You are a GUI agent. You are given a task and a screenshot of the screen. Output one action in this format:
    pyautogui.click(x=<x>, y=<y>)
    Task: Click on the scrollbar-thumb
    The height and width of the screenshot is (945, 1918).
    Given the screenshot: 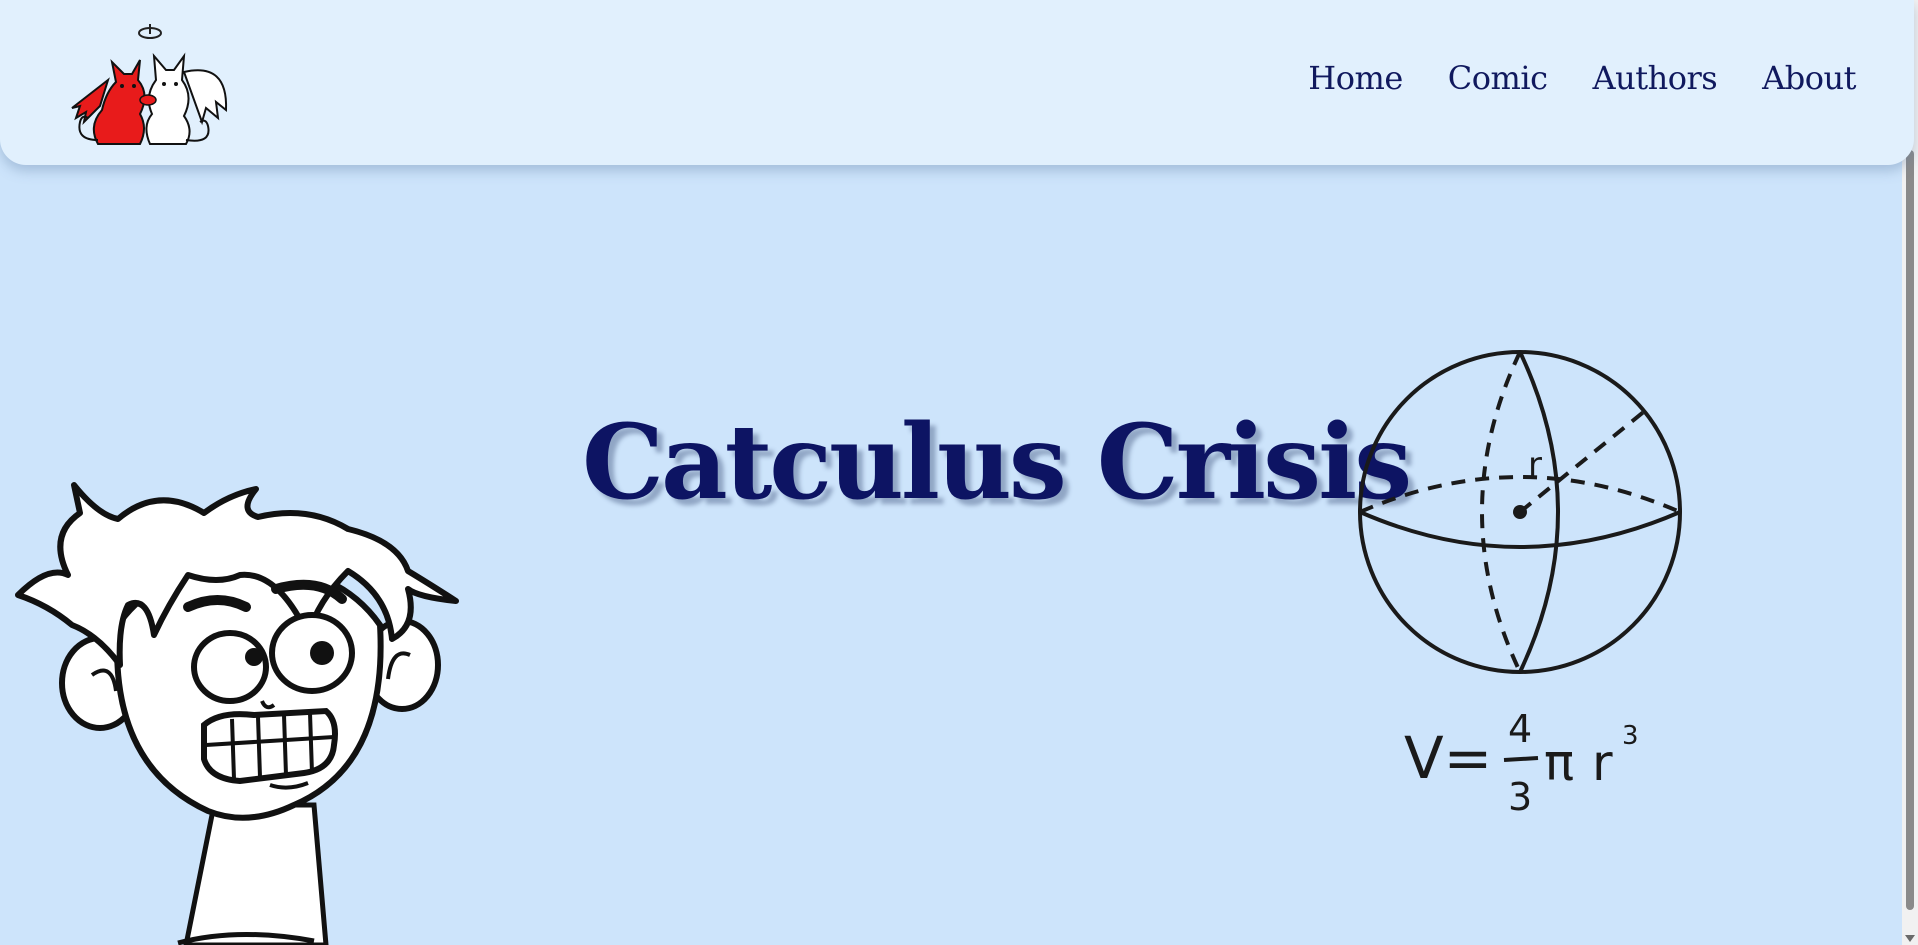 What is the action you would take?
    pyautogui.click(x=1910, y=530)
    